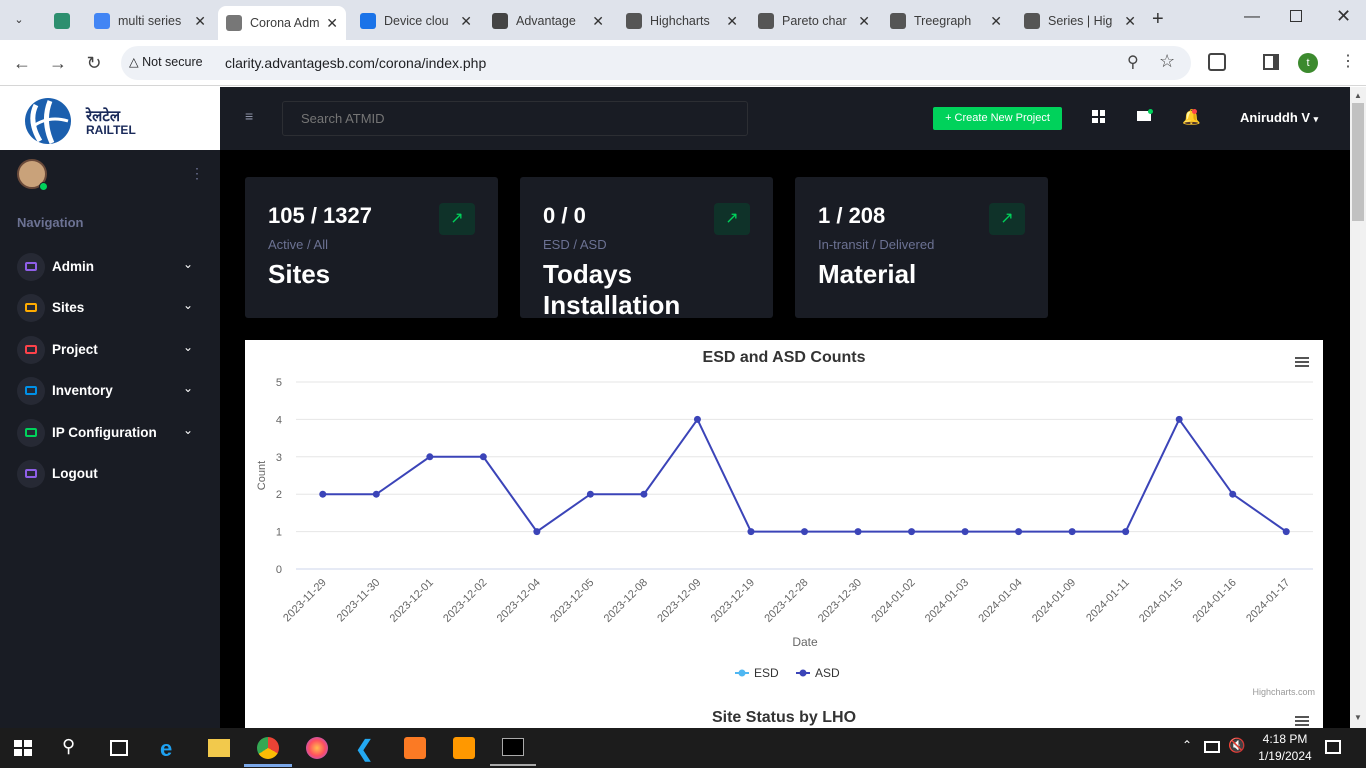  Describe the element at coordinates (249, 116) in the screenshot. I see `menu-toggle-icon: ≡` at that location.